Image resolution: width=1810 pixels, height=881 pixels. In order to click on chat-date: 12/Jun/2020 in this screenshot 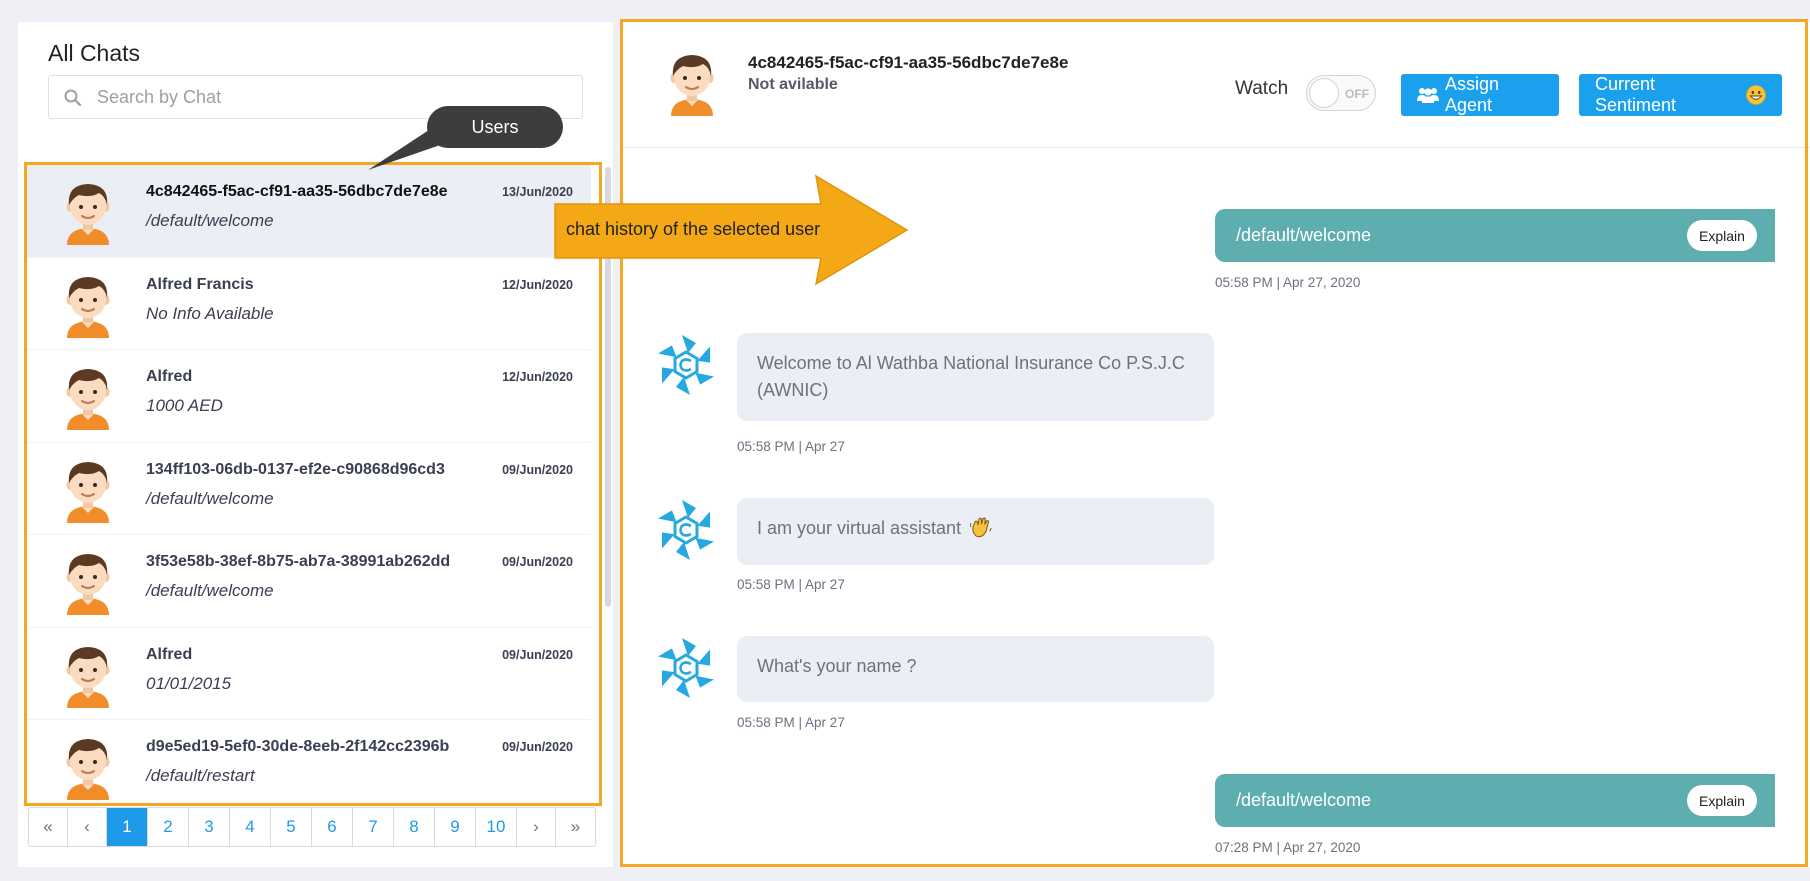, I will do `click(537, 377)`.